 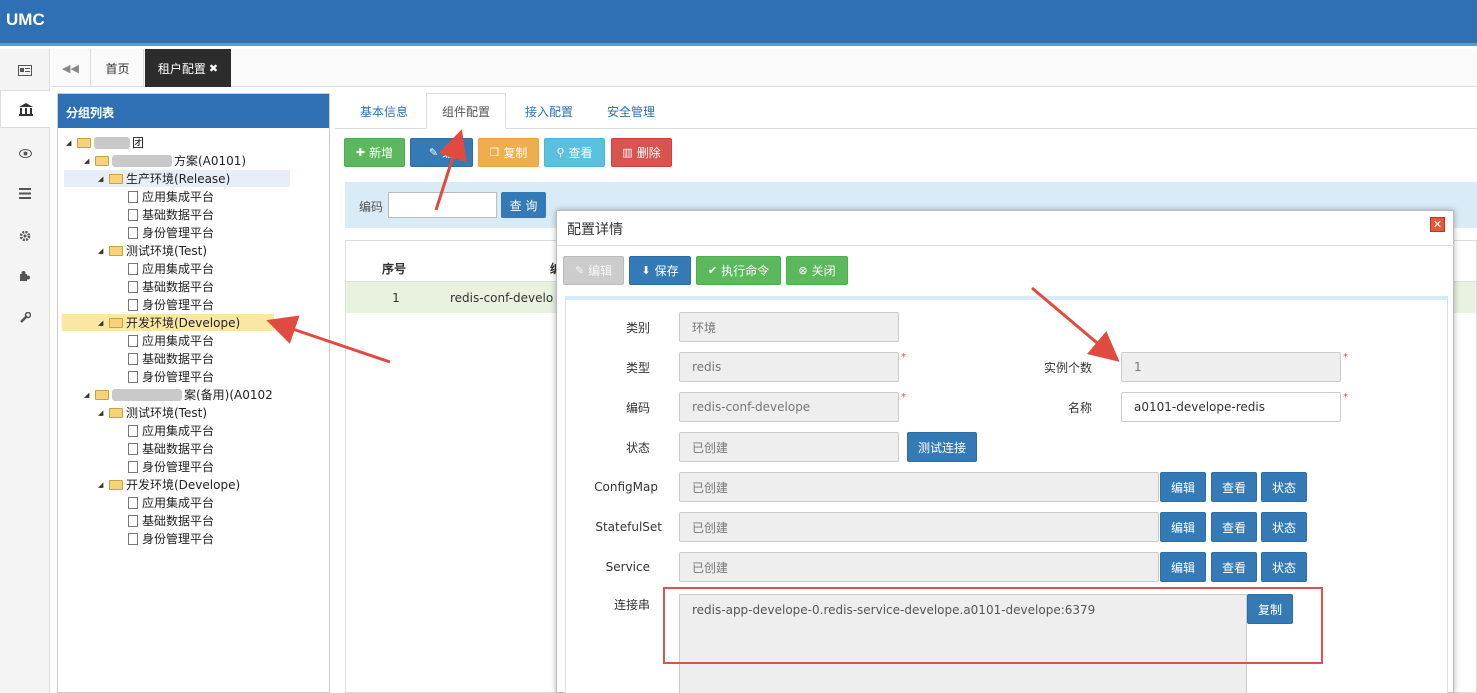 I want to click on tab-back-button: ◀◀, so click(x=71, y=68).